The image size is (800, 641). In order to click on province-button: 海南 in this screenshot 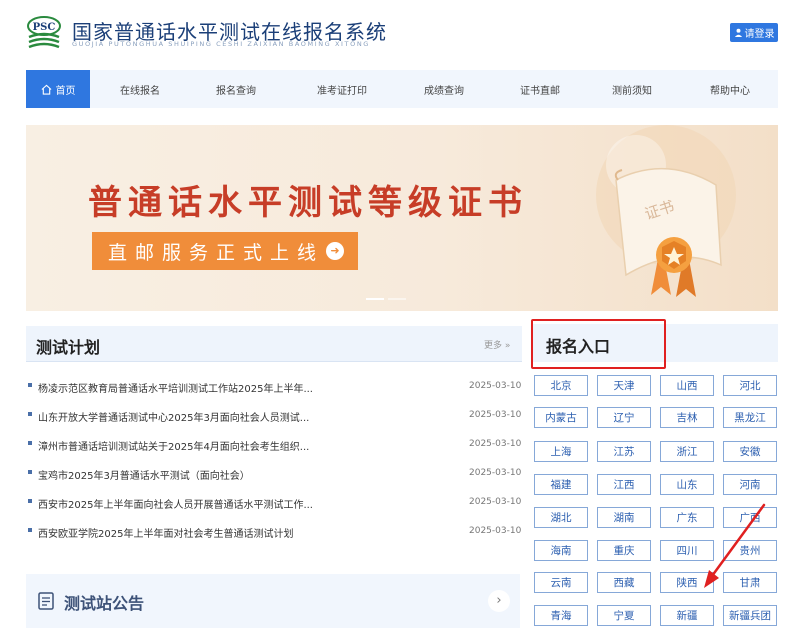, I will do `click(561, 550)`.